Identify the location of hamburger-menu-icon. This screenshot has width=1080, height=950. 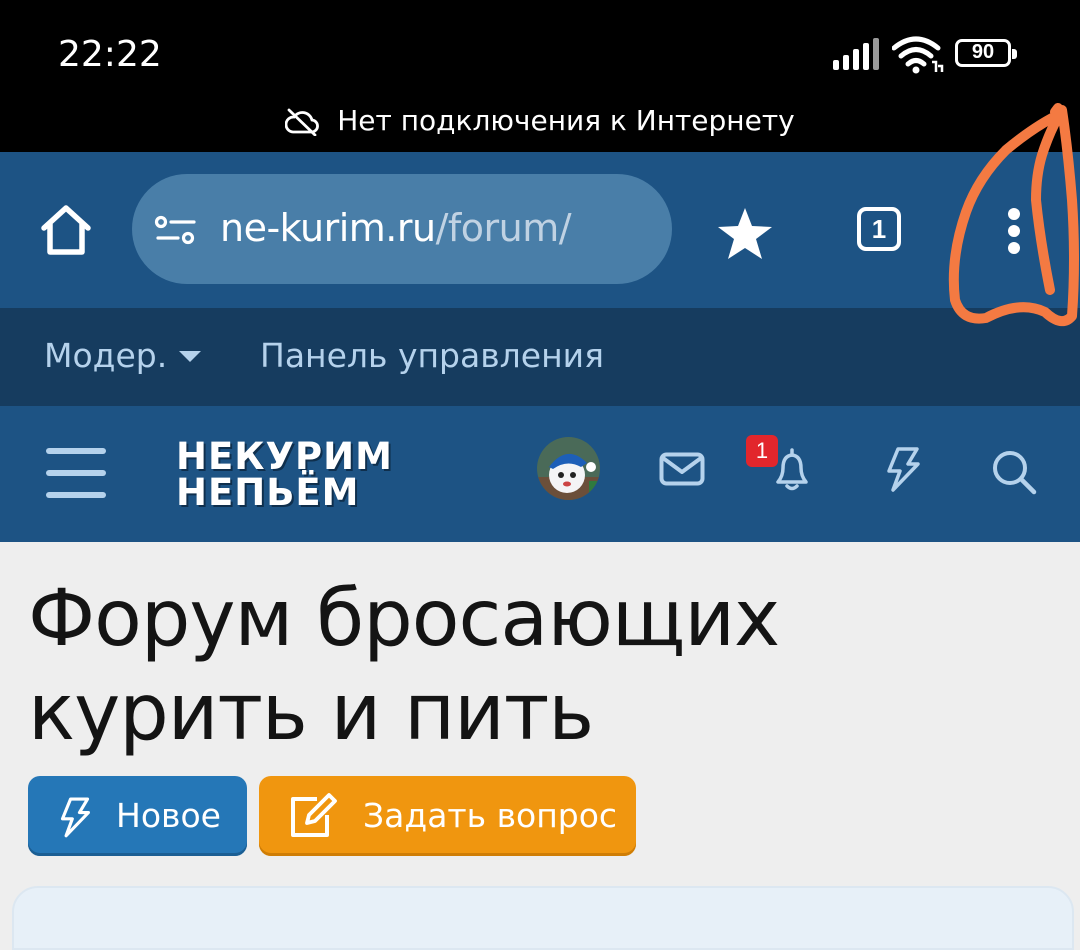
(76, 474).